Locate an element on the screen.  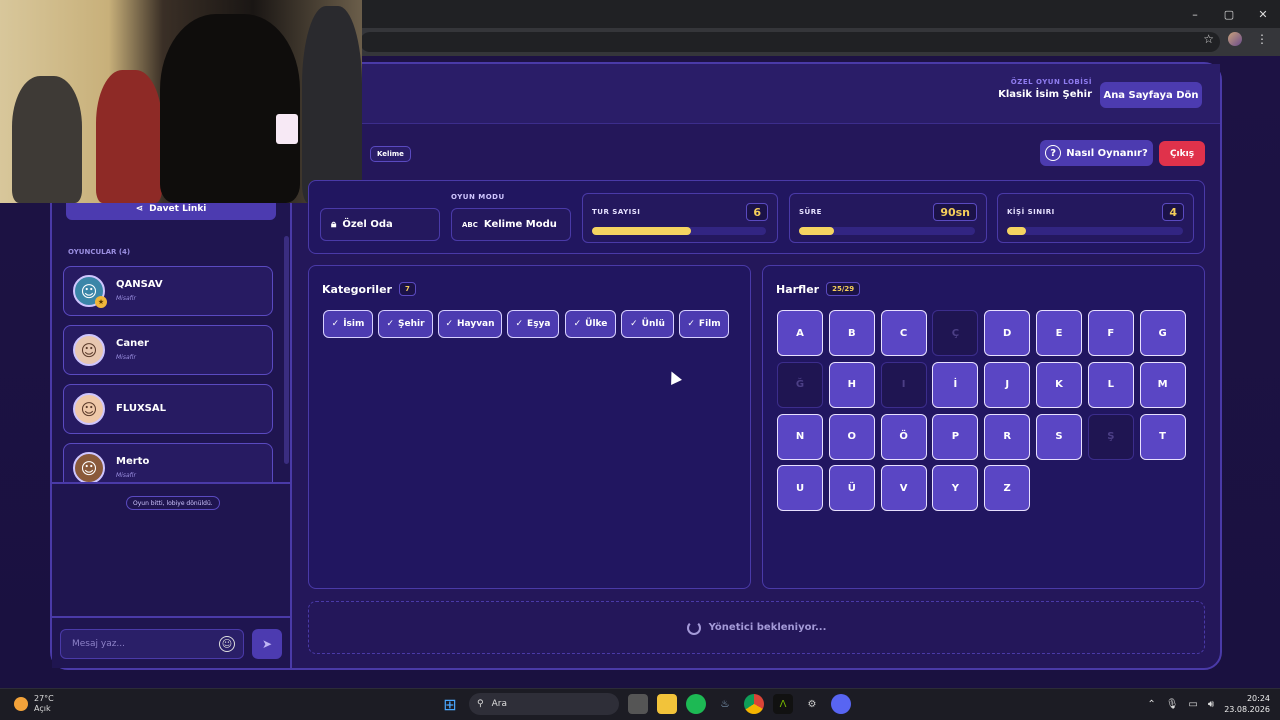
how-to-play-button: ? Nasıl Oynanır? is located at coordinates (1096, 153).